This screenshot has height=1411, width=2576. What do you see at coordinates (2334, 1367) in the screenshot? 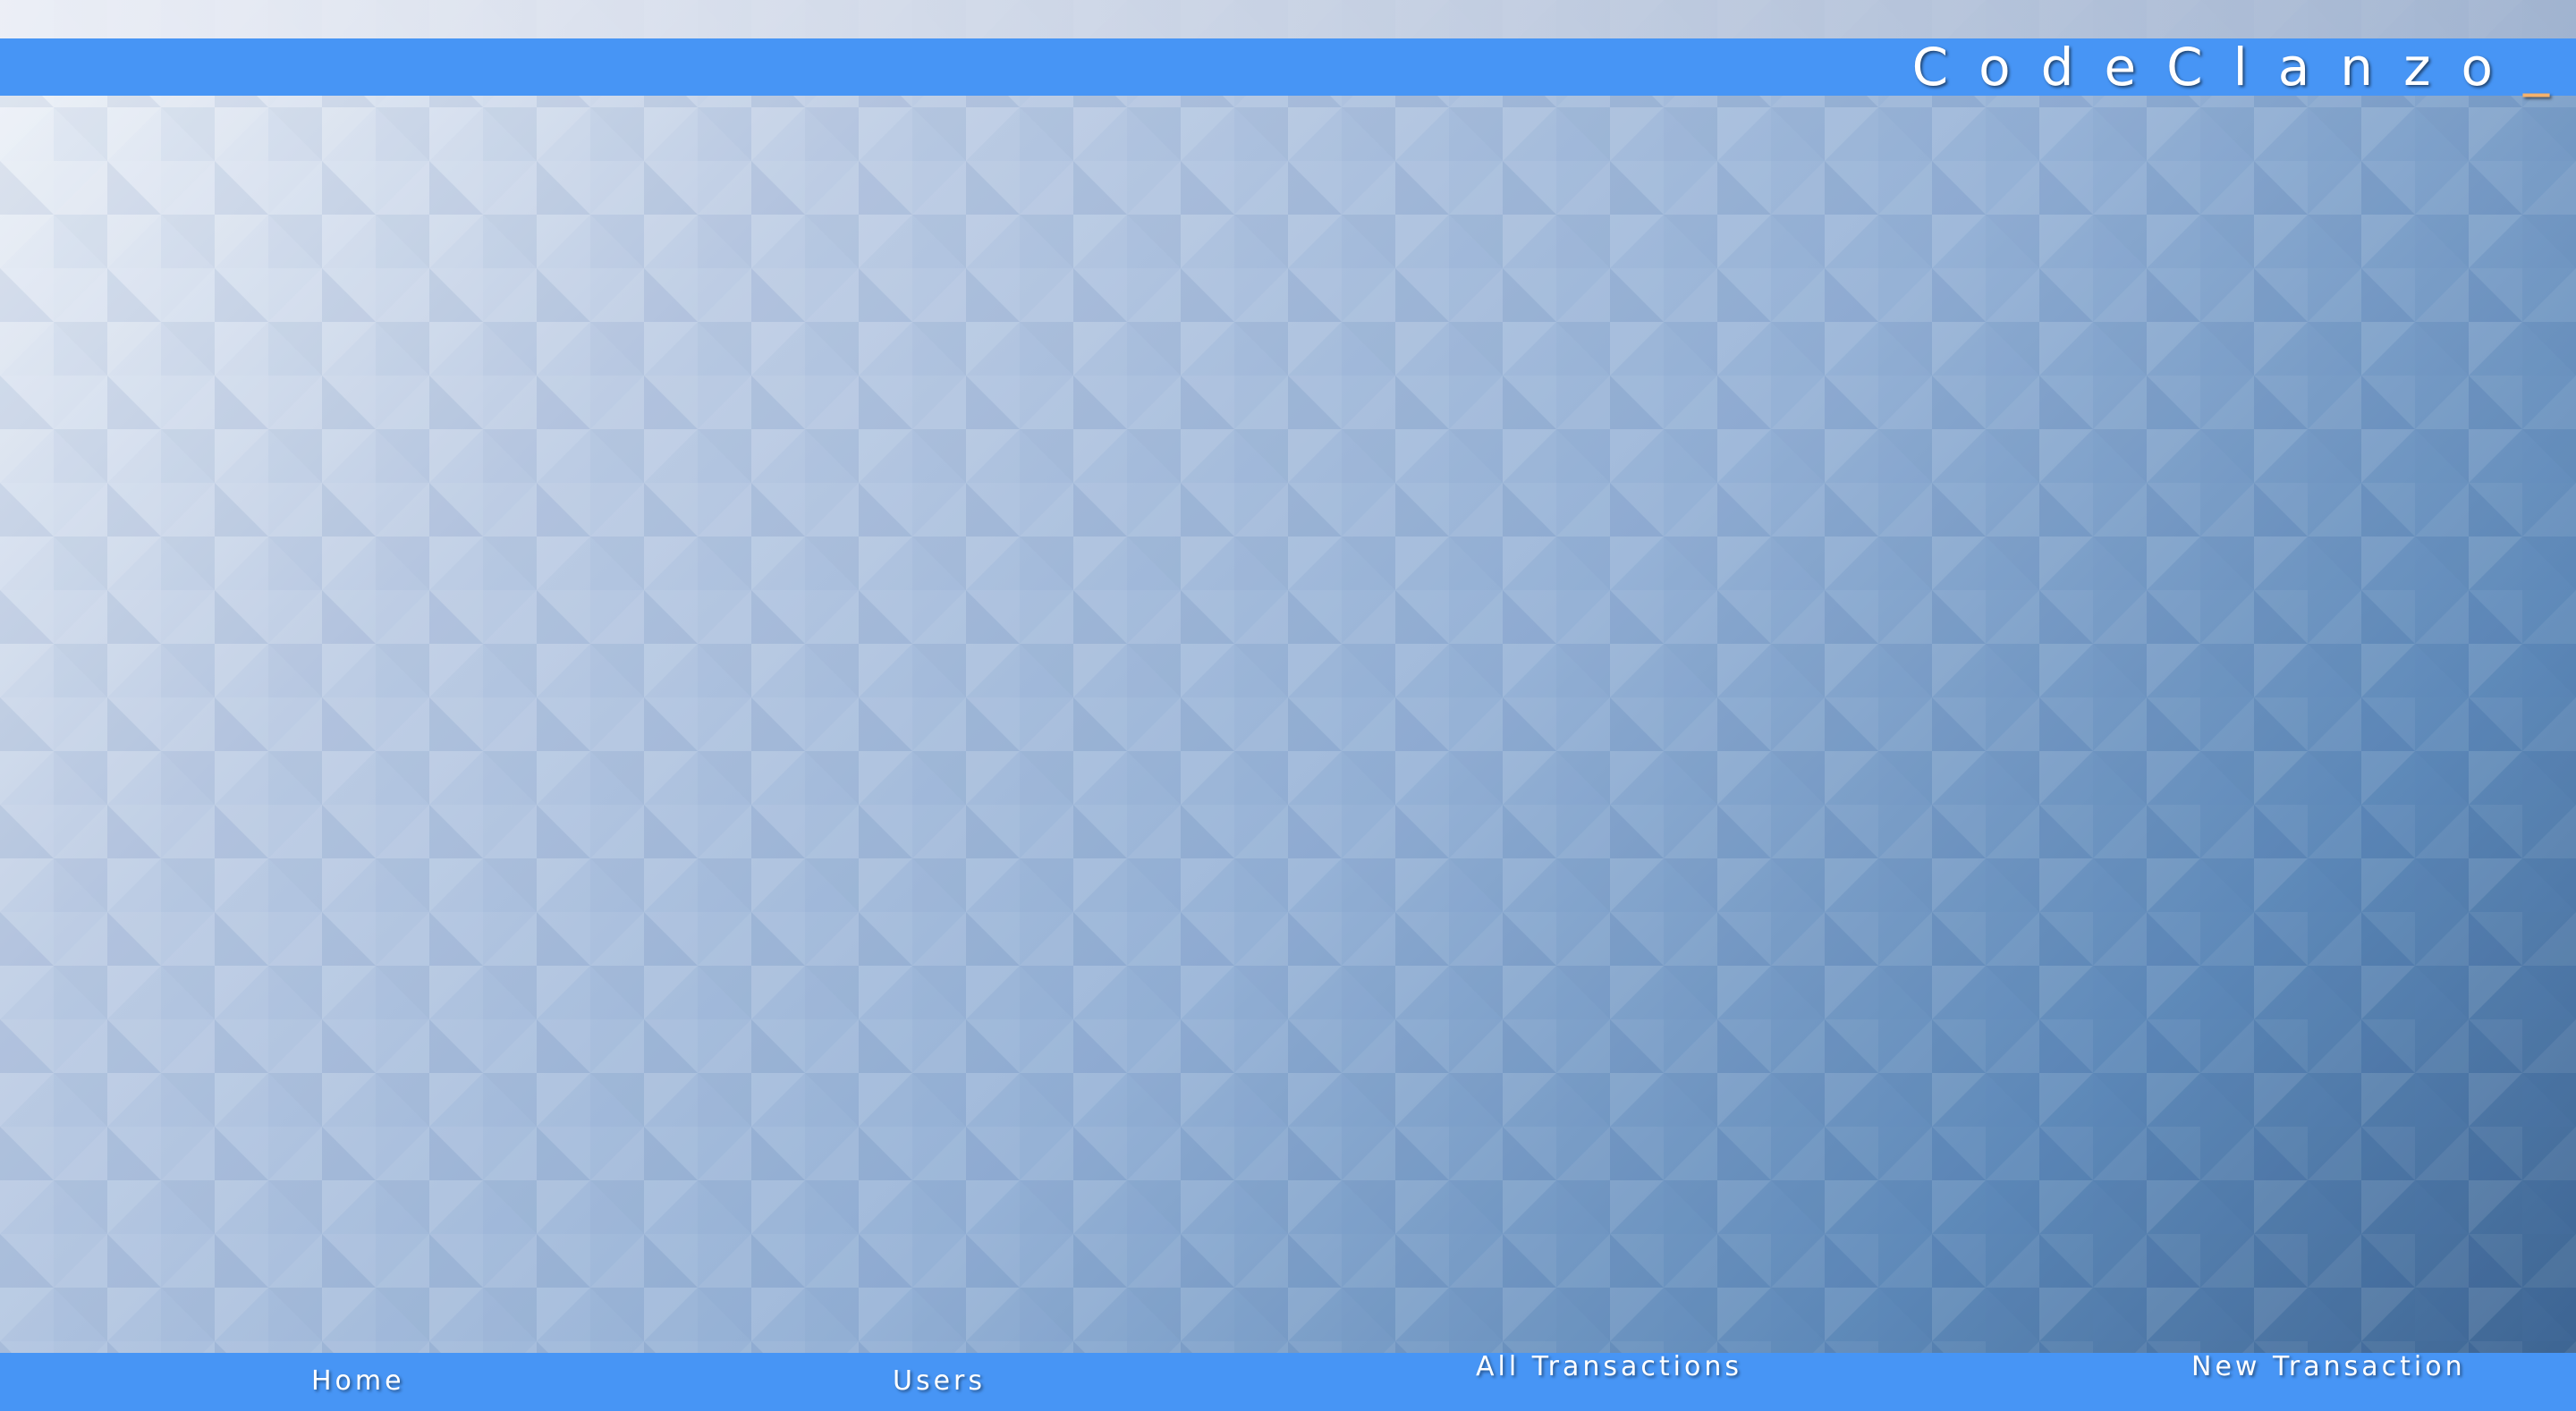
I see `nav-new-transaction-link: New Transaction` at bounding box center [2334, 1367].